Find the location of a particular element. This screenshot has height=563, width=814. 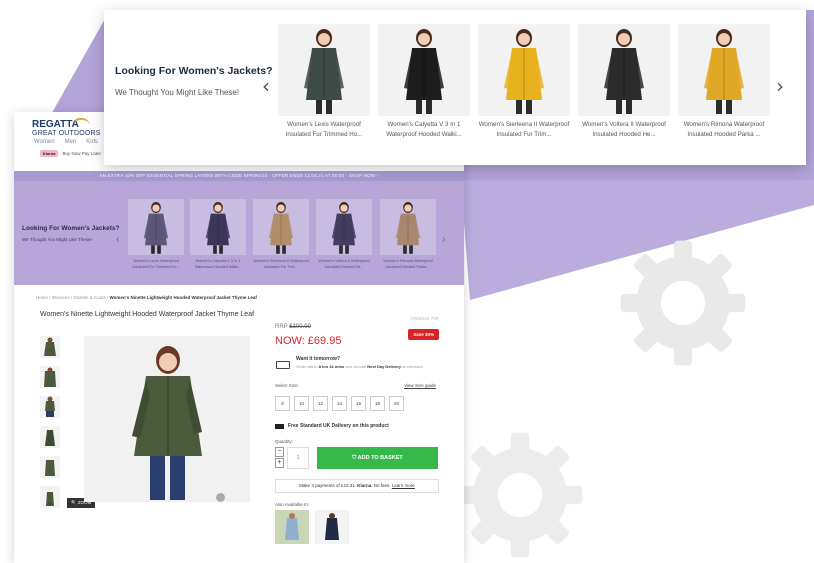

delivery-pre: Order within is located at coordinates (307, 366).